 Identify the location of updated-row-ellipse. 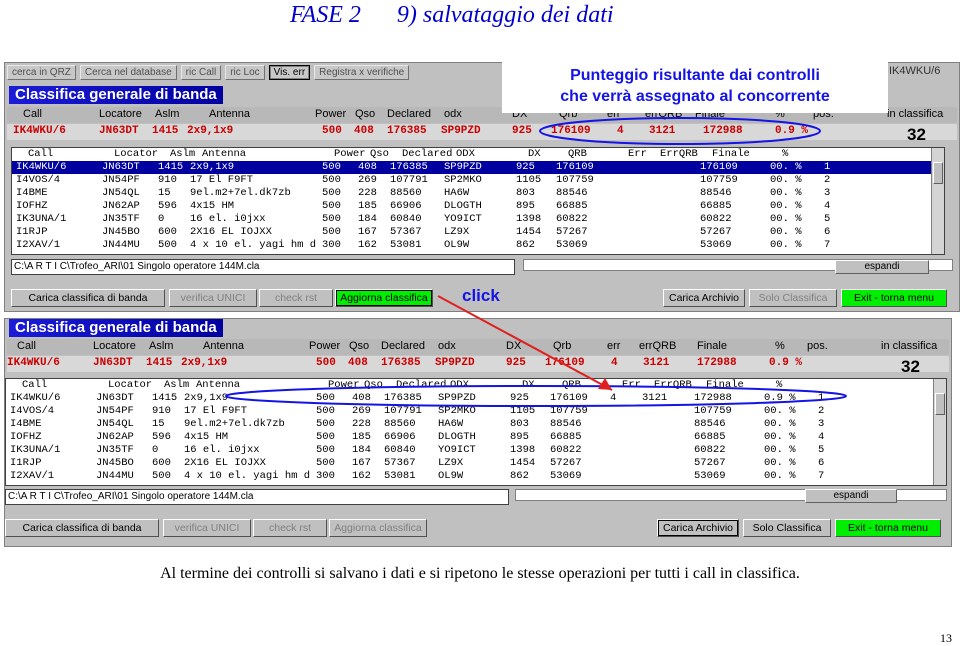
(536, 396).